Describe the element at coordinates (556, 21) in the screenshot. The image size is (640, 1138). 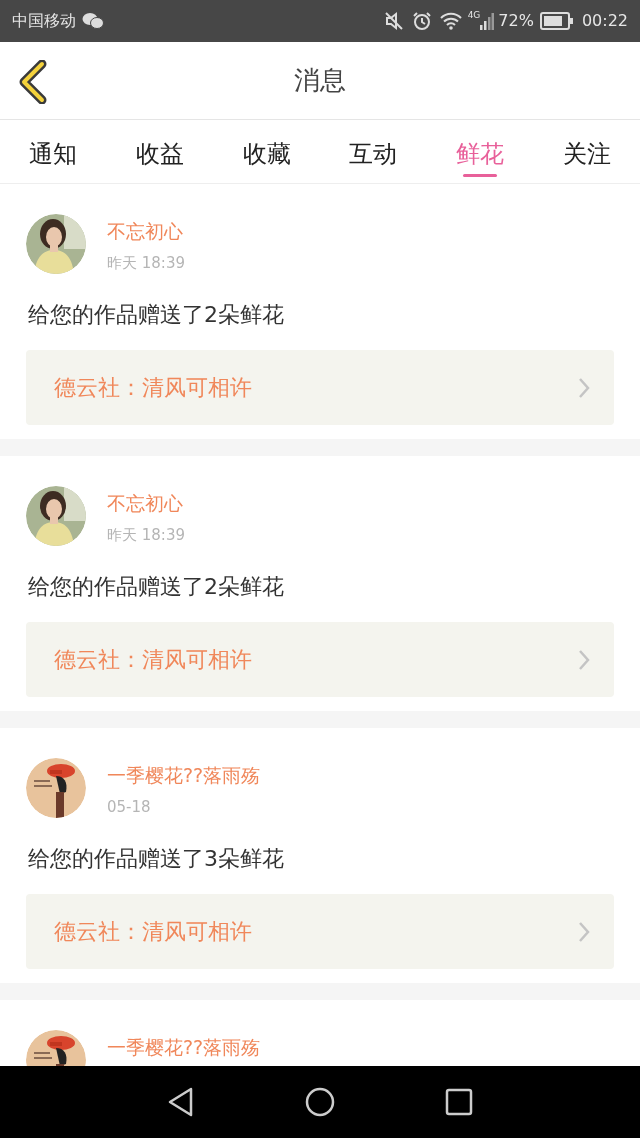
I see `battery-icon` at that location.